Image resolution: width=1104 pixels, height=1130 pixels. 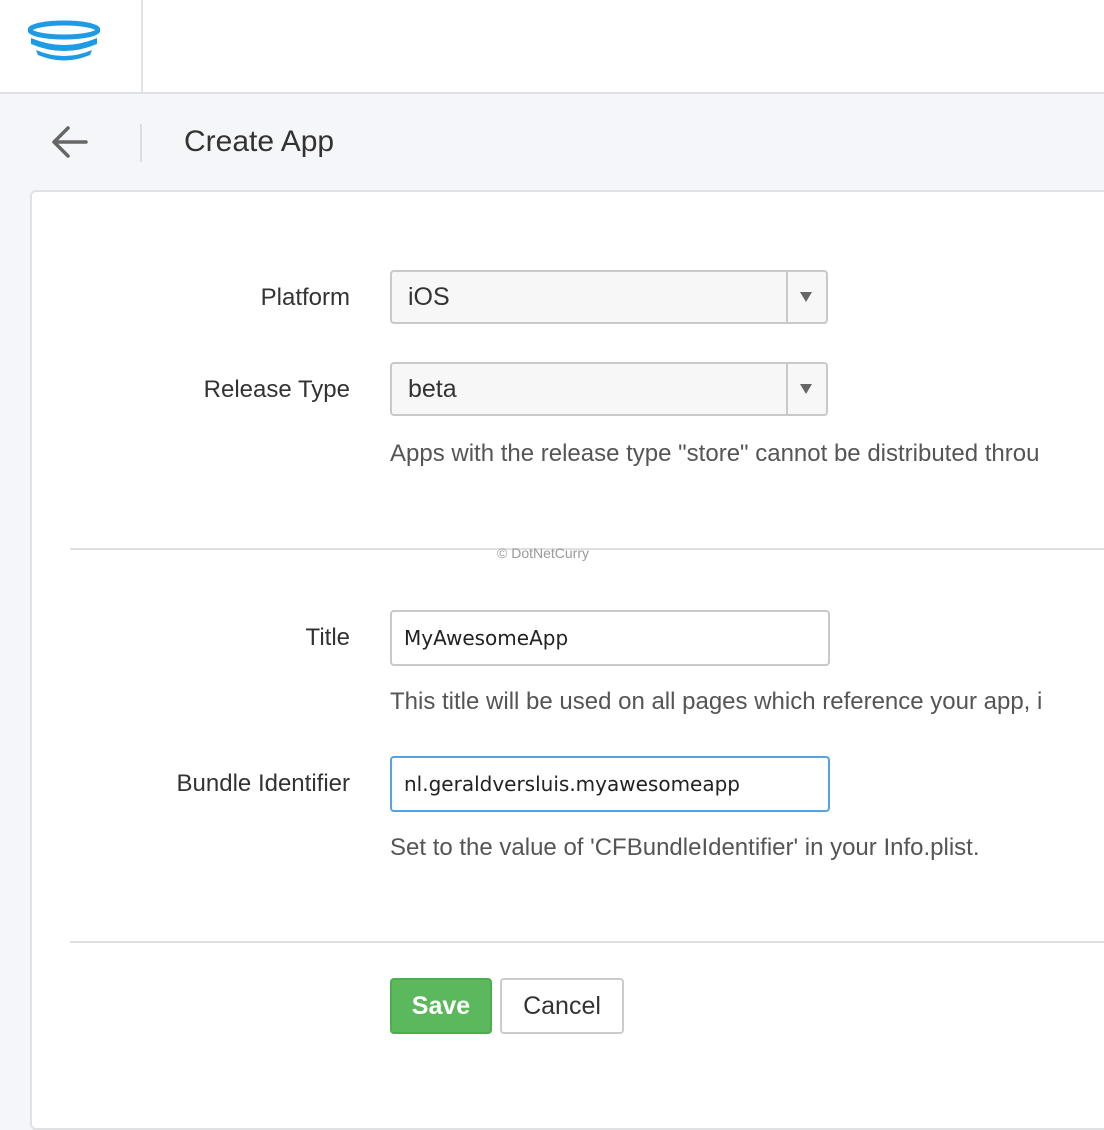 I want to click on top-bar, so click(x=552, y=47).